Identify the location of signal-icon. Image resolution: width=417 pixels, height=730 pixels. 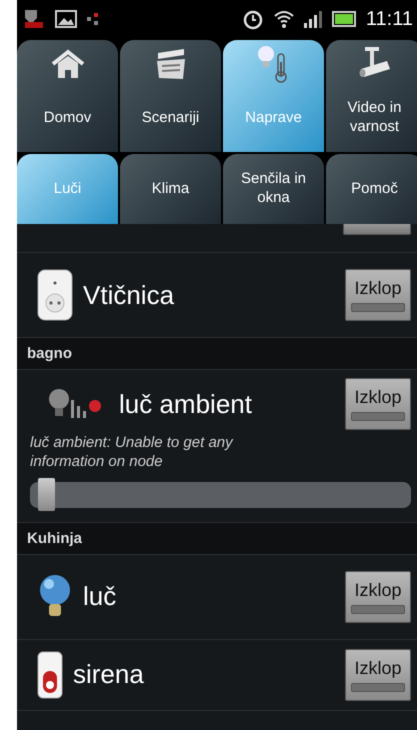
(313, 19).